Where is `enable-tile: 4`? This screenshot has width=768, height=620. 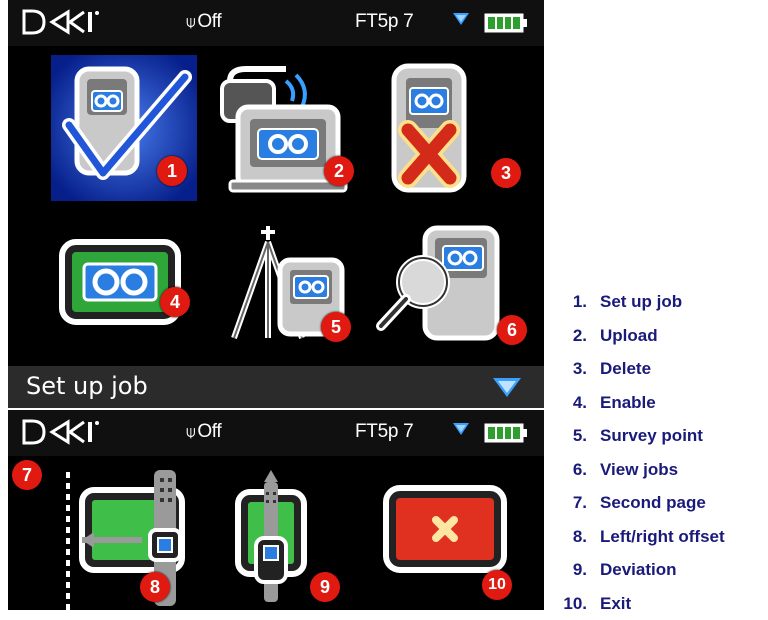 enable-tile: 4 is located at coordinates (131, 292).